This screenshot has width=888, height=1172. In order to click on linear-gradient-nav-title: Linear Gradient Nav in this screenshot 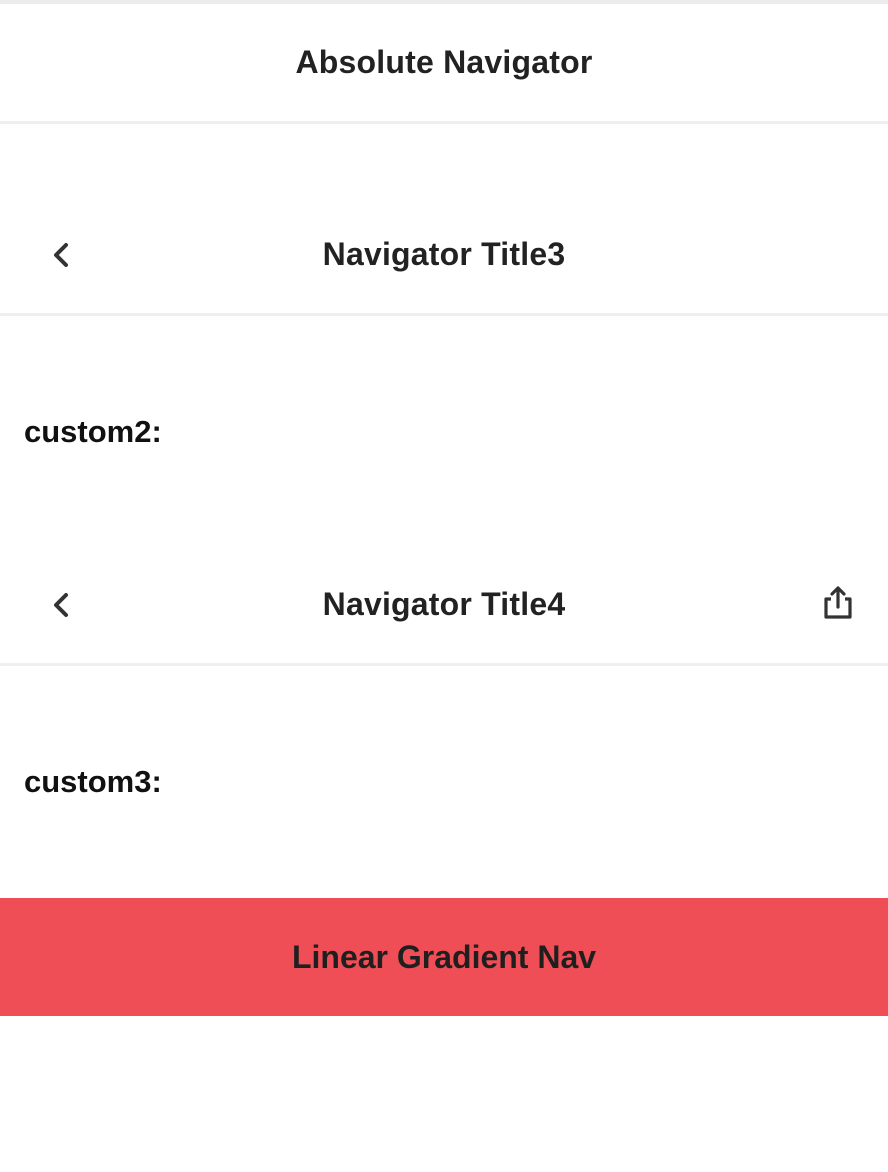, I will do `click(444, 956)`.